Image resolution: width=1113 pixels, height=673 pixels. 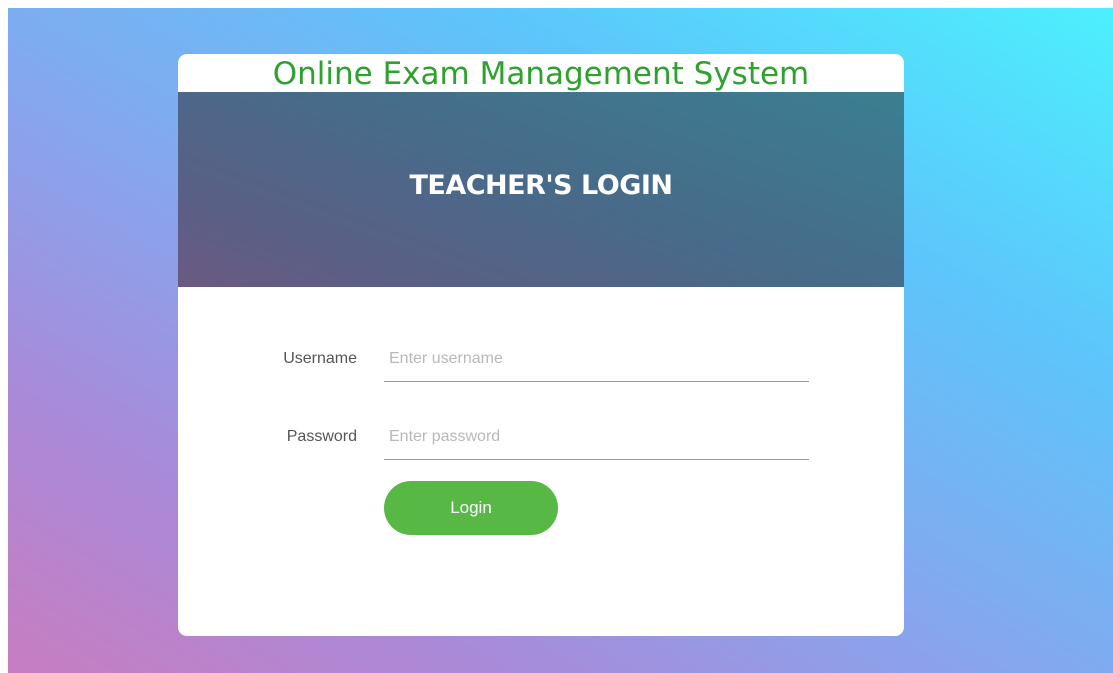 What do you see at coordinates (321, 436) in the screenshot?
I see `password-label: Password` at bounding box center [321, 436].